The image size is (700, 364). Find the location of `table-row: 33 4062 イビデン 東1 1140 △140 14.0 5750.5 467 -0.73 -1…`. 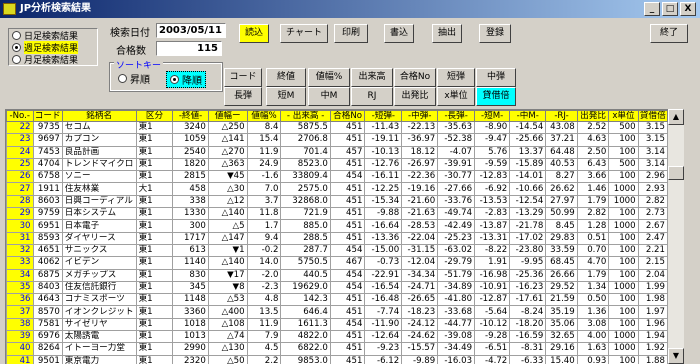

table-row: 33 4062 イビデン 東1 1140 △140 14.0 5750.5 467 -0.73 -1… is located at coordinates (337, 263).